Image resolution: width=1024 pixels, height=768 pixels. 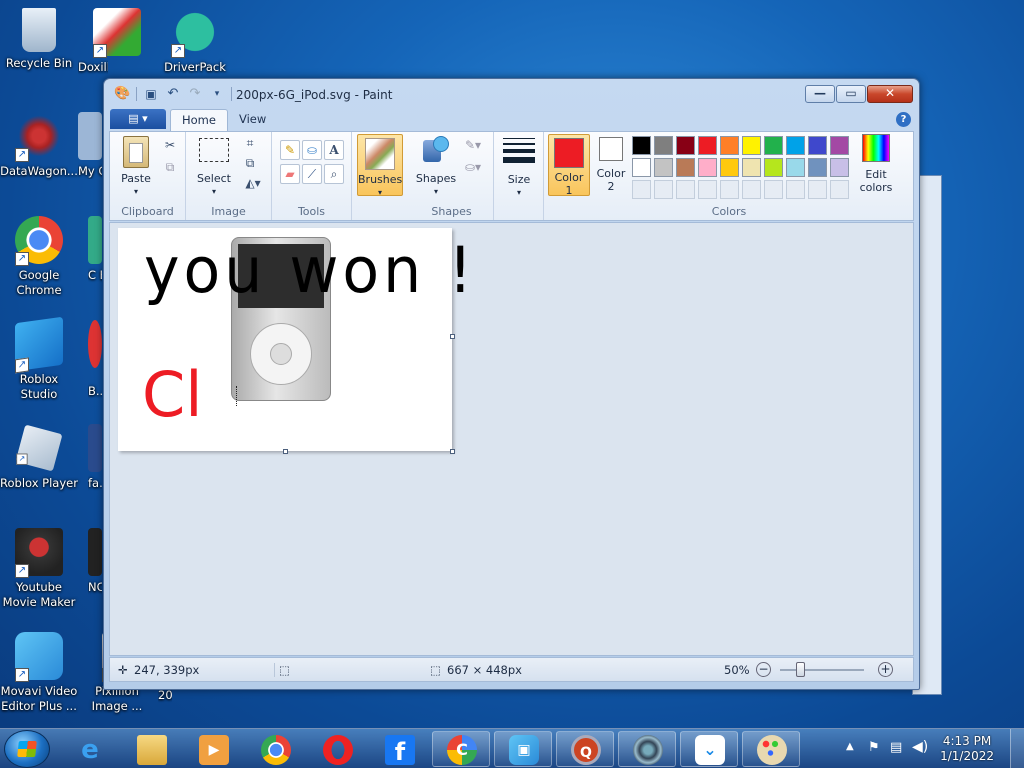 I want to click on customize-chevron-down-icon: ▾, so click(x=217, y=94).